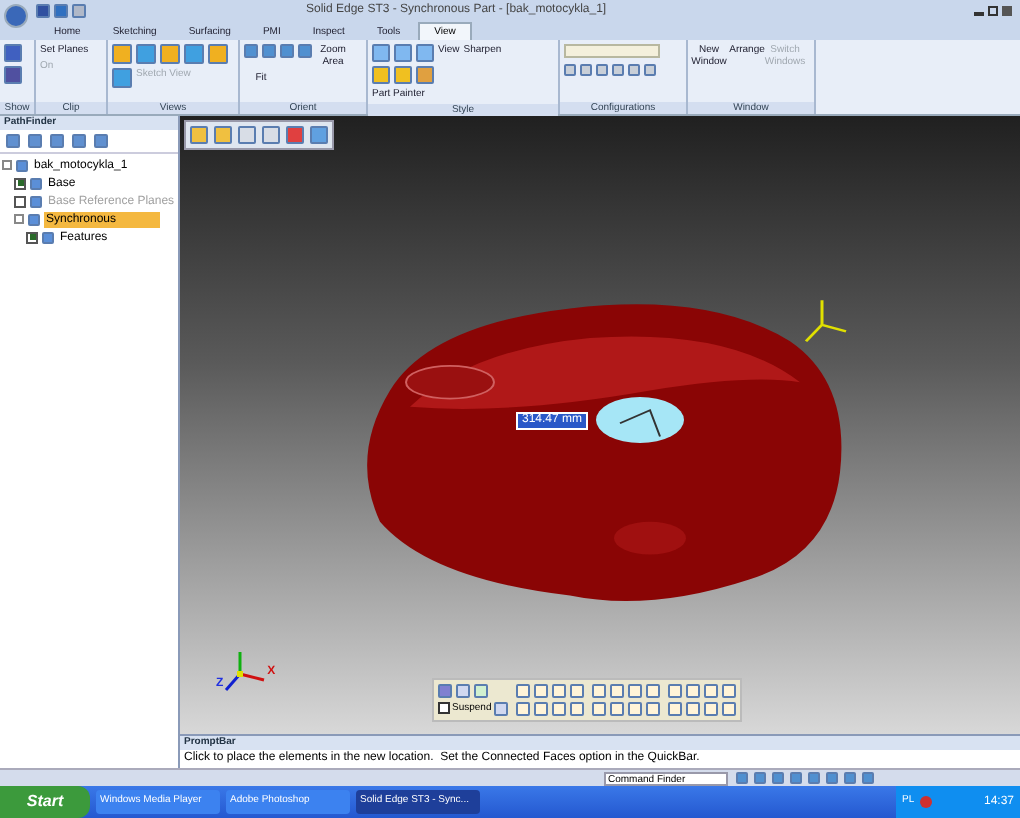  What do you see at coordinates (993, 11) in the screenshot?
I see `maximize-icon` at bounding box center [993, 11].